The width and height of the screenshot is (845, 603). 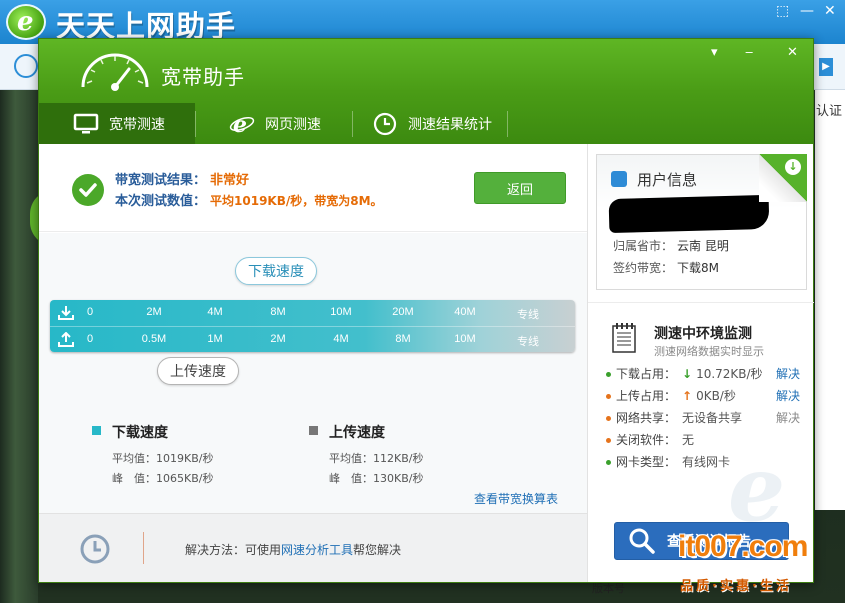 What do you see at coordinates (233, 550) in the screenshot?
I see `solution-prefix: 解决方法：可使用` at bounding box center [233, 550].